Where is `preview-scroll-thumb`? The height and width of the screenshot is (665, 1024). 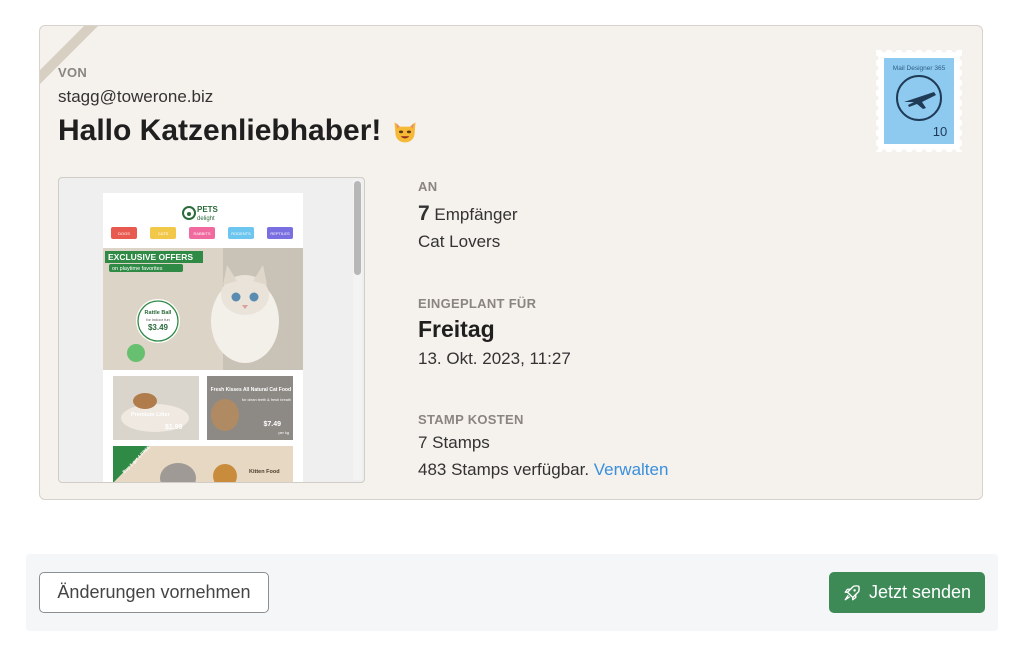 preview-scroll-thumb is located at coordinates (357, 228).